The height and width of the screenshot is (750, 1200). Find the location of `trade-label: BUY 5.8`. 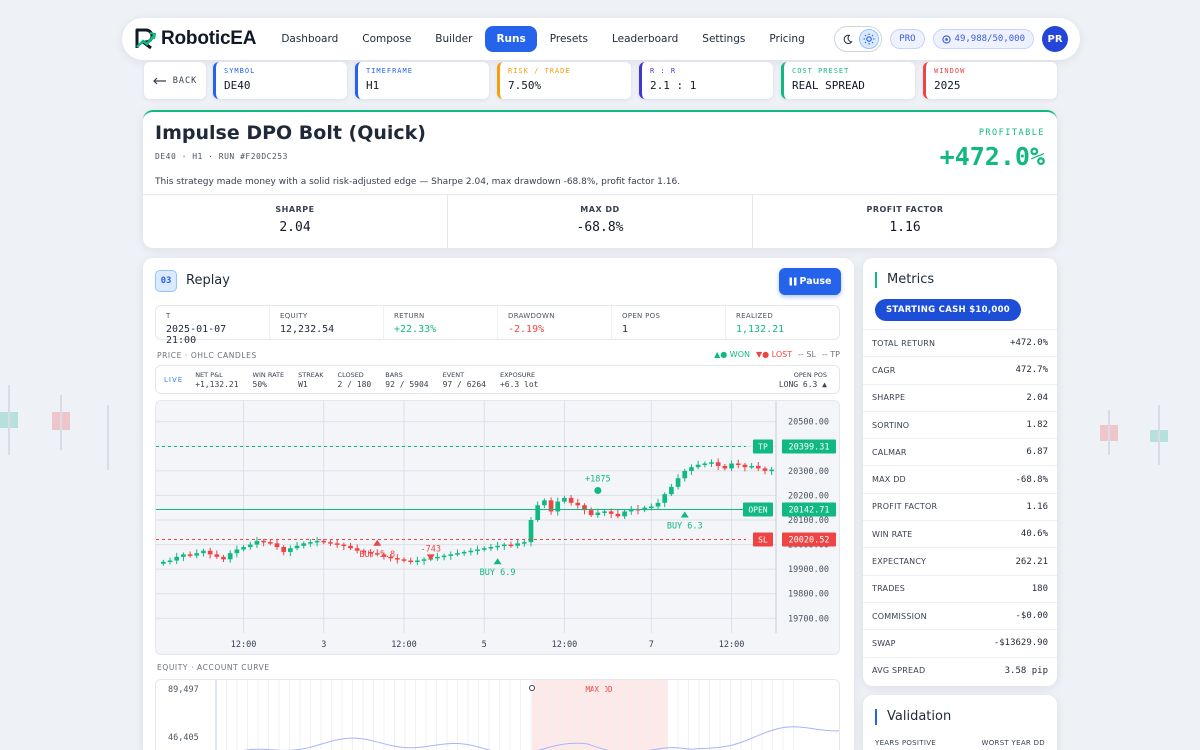

trade-label: BUY 5.8 is located at coordinates (377, 555).